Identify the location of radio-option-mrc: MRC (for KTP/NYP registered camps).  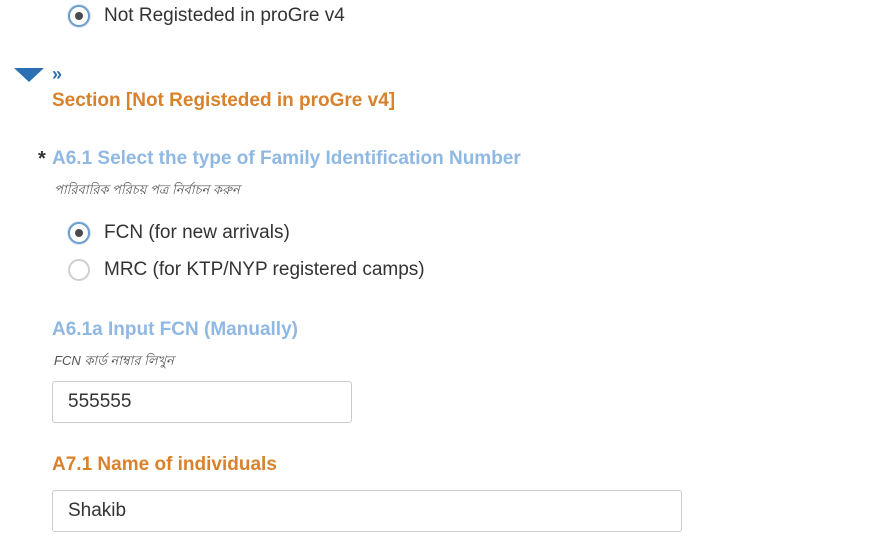
(246, 270).